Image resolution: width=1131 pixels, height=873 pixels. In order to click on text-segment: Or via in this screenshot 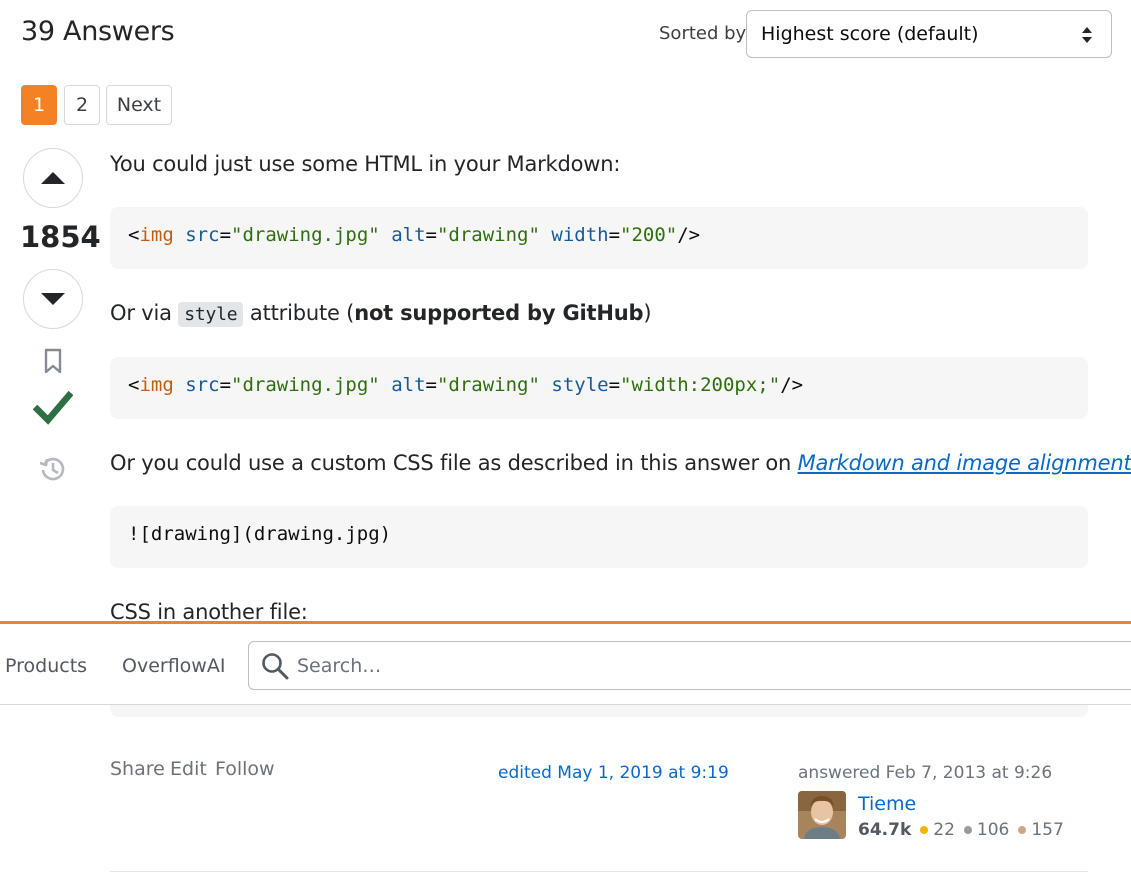, I will do `click(144, 313)`.